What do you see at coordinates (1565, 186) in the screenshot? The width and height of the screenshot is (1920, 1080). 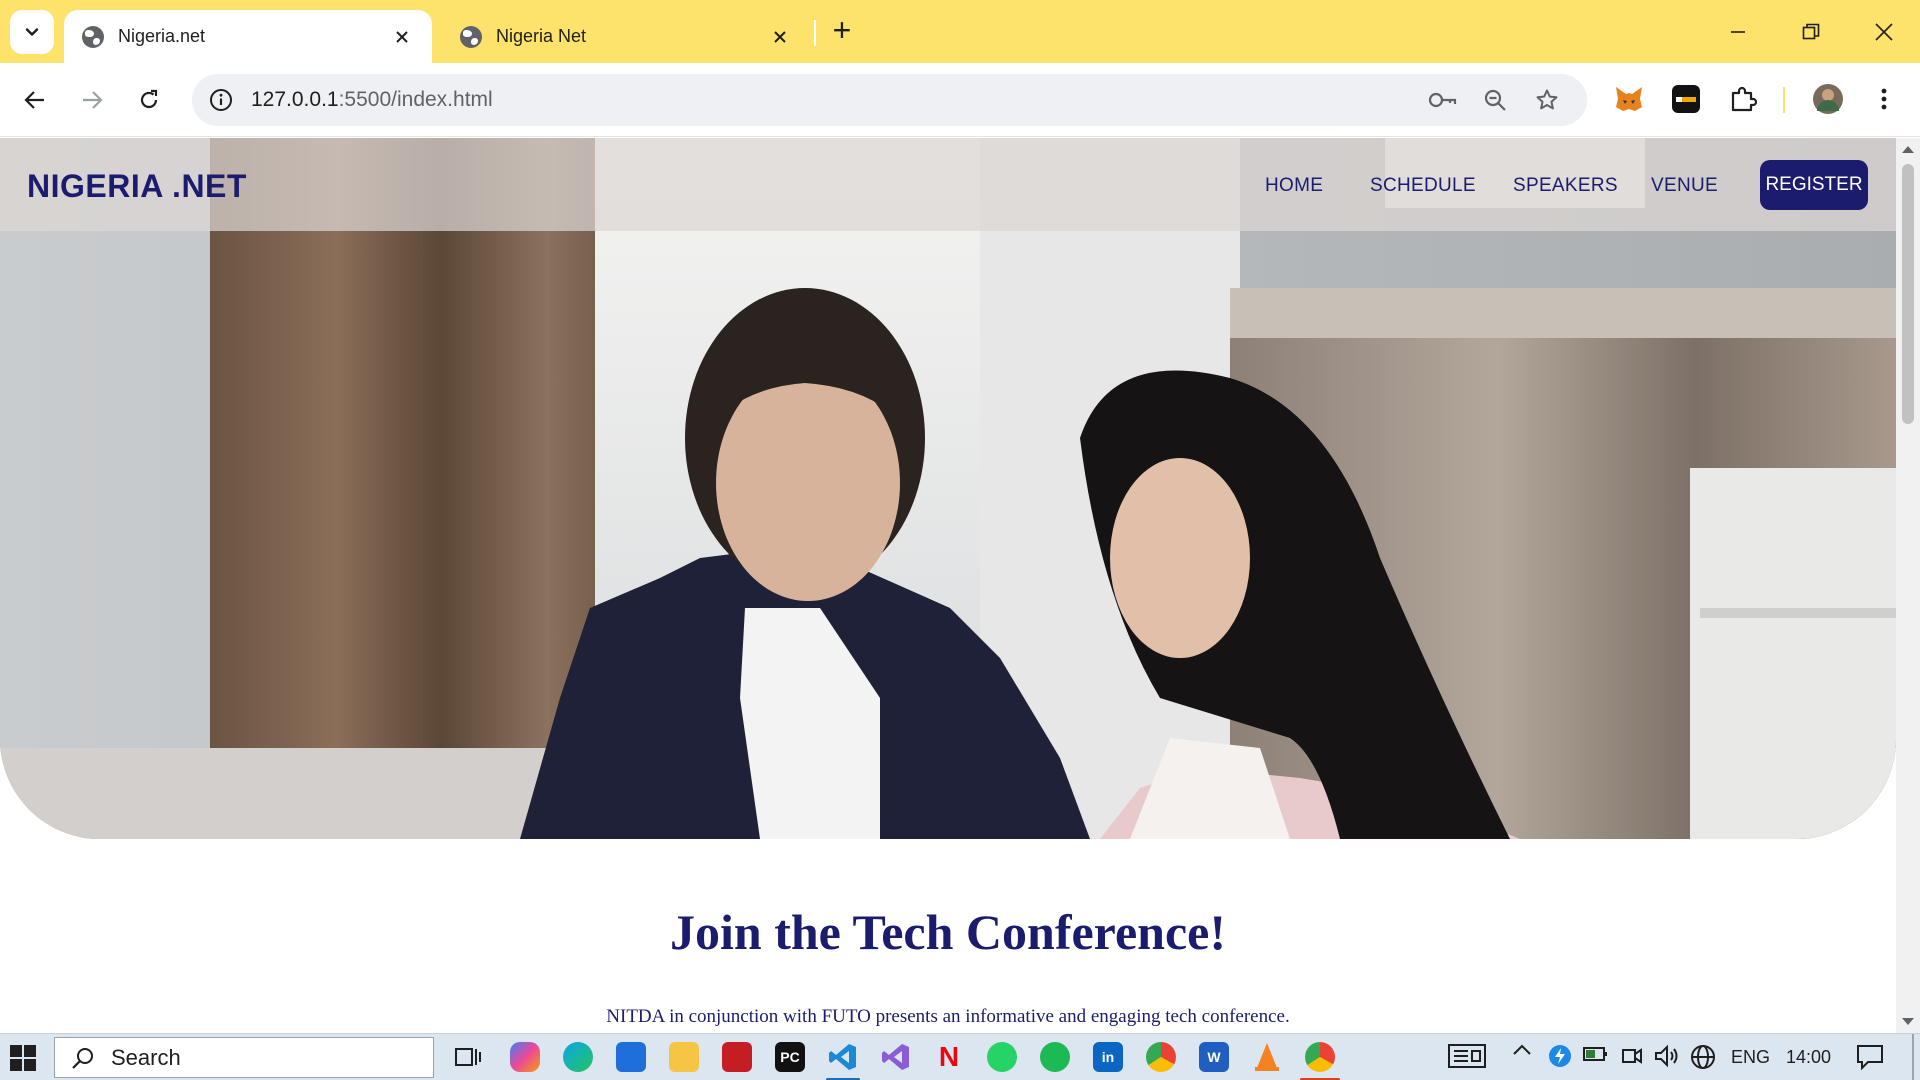 I see `nav-link-speakers: SPEAKERS` at bounding box center [1565, 186].